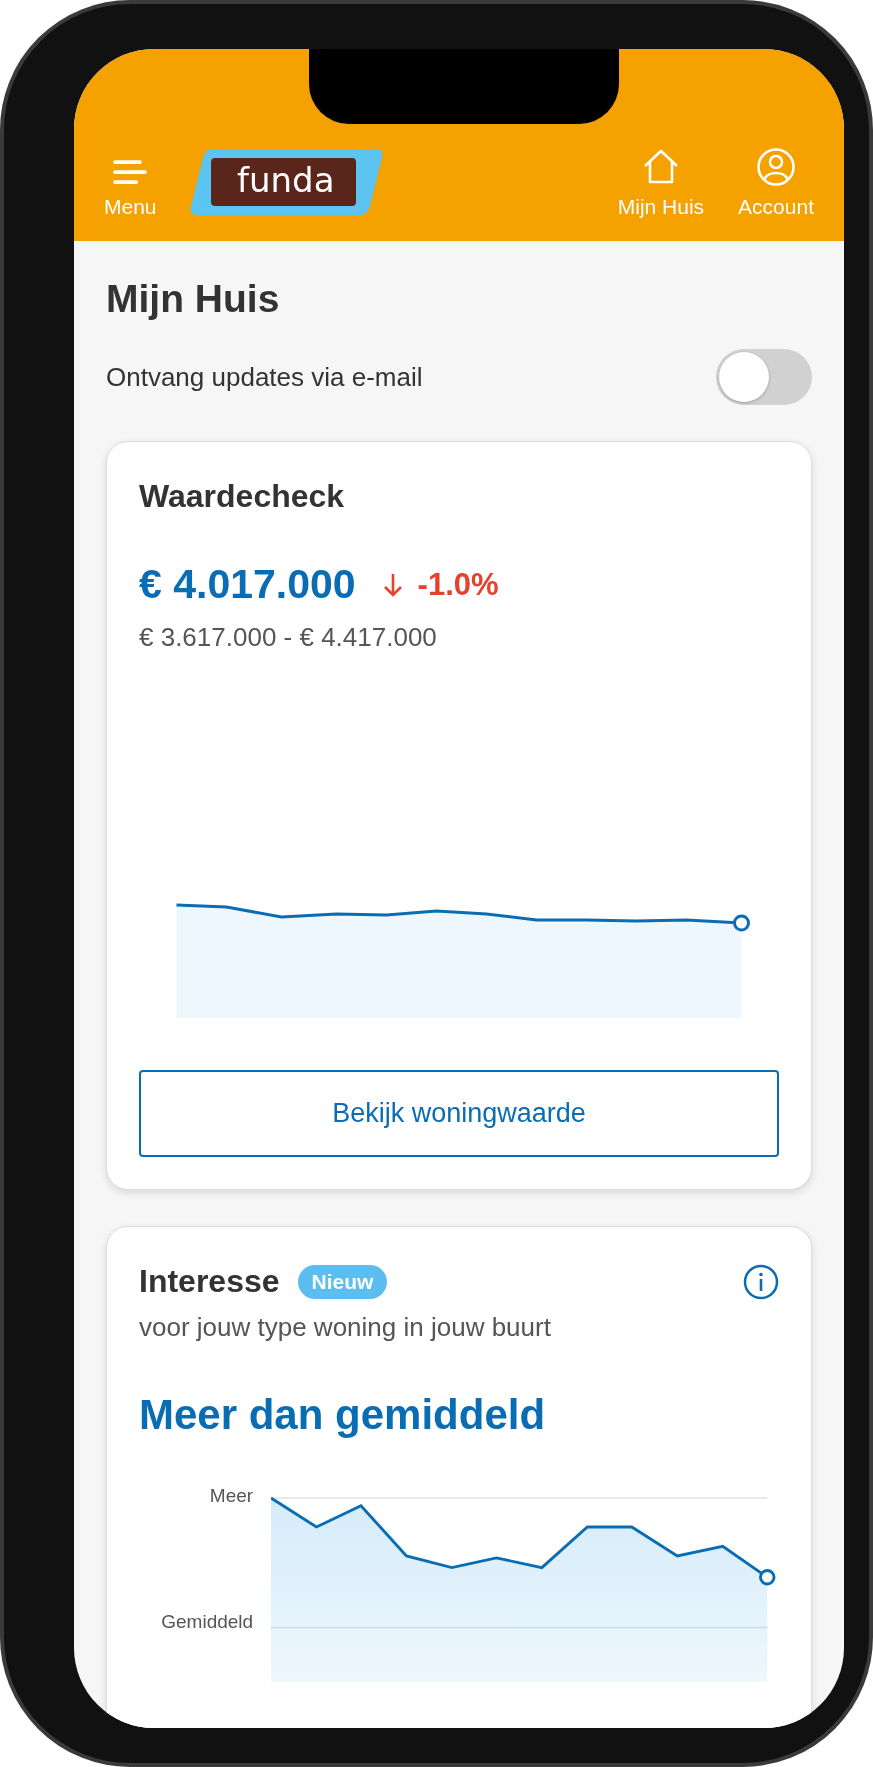 The height and width of the screenshot is (1767, 873). I want to click on estimated-value: € 4.017.000, so click(247, 584).